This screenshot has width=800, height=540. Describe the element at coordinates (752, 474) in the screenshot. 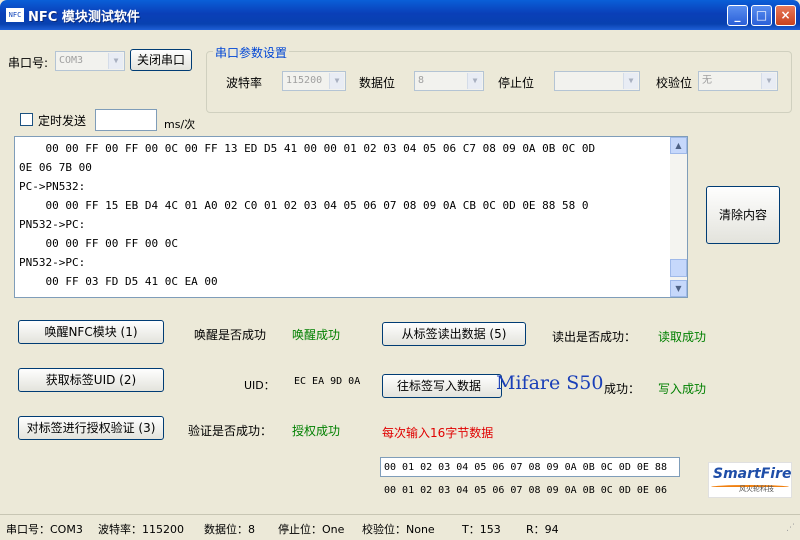

I see `logo-text: SmartFire` at that location.